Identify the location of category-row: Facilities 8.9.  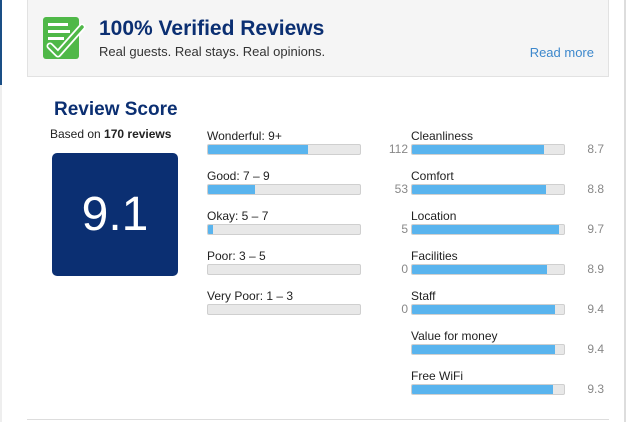
(516, 264).